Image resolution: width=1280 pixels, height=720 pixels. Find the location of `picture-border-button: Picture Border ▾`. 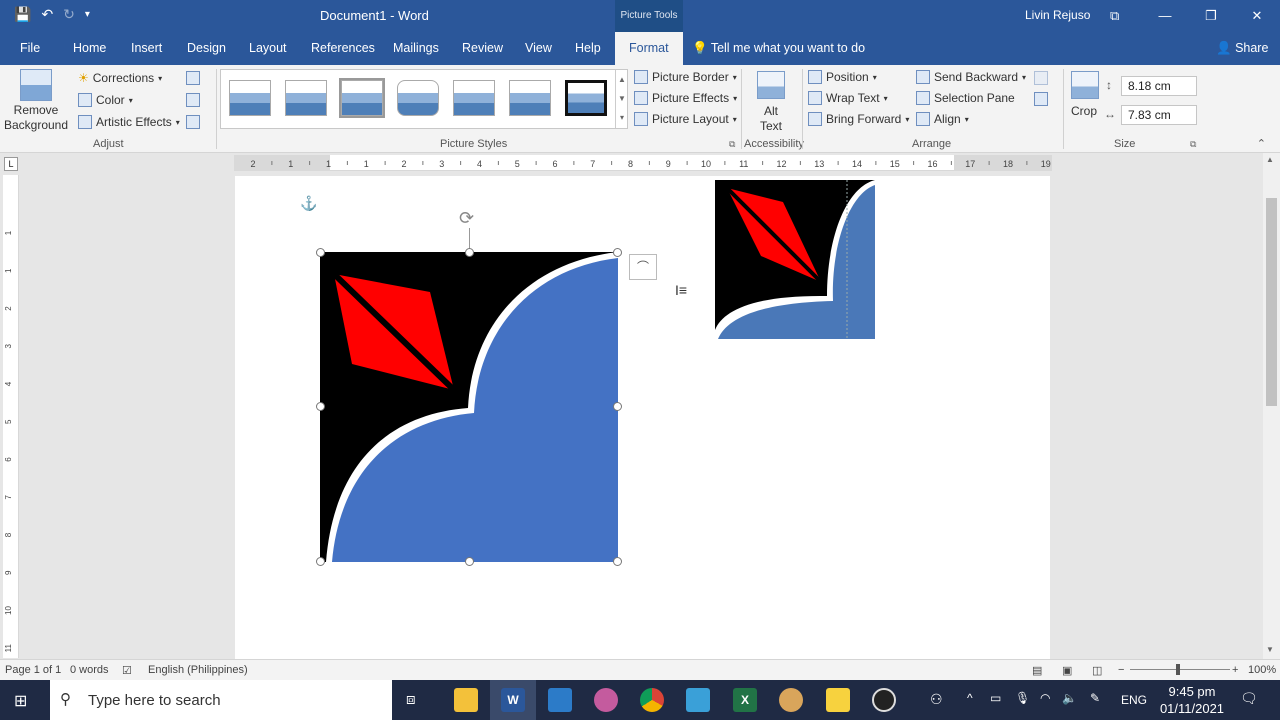

picture-border-button: Picture Border ▾ is located at coordinates (685, 77).